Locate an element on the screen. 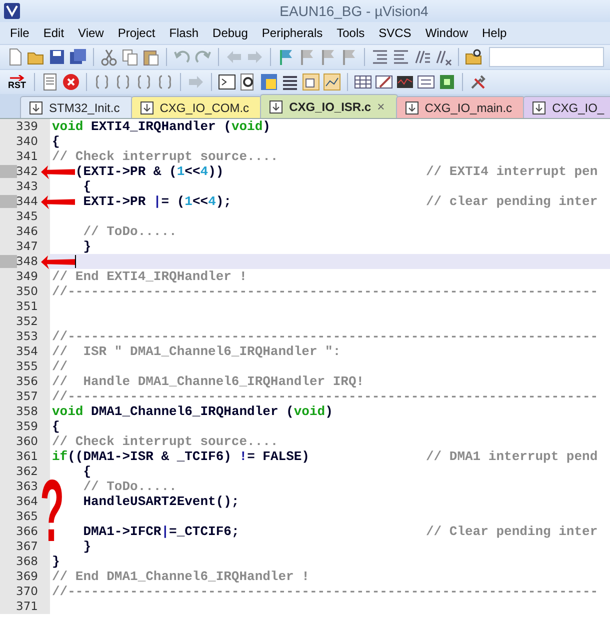  arrow-icon is located at coordinates (17, 77).